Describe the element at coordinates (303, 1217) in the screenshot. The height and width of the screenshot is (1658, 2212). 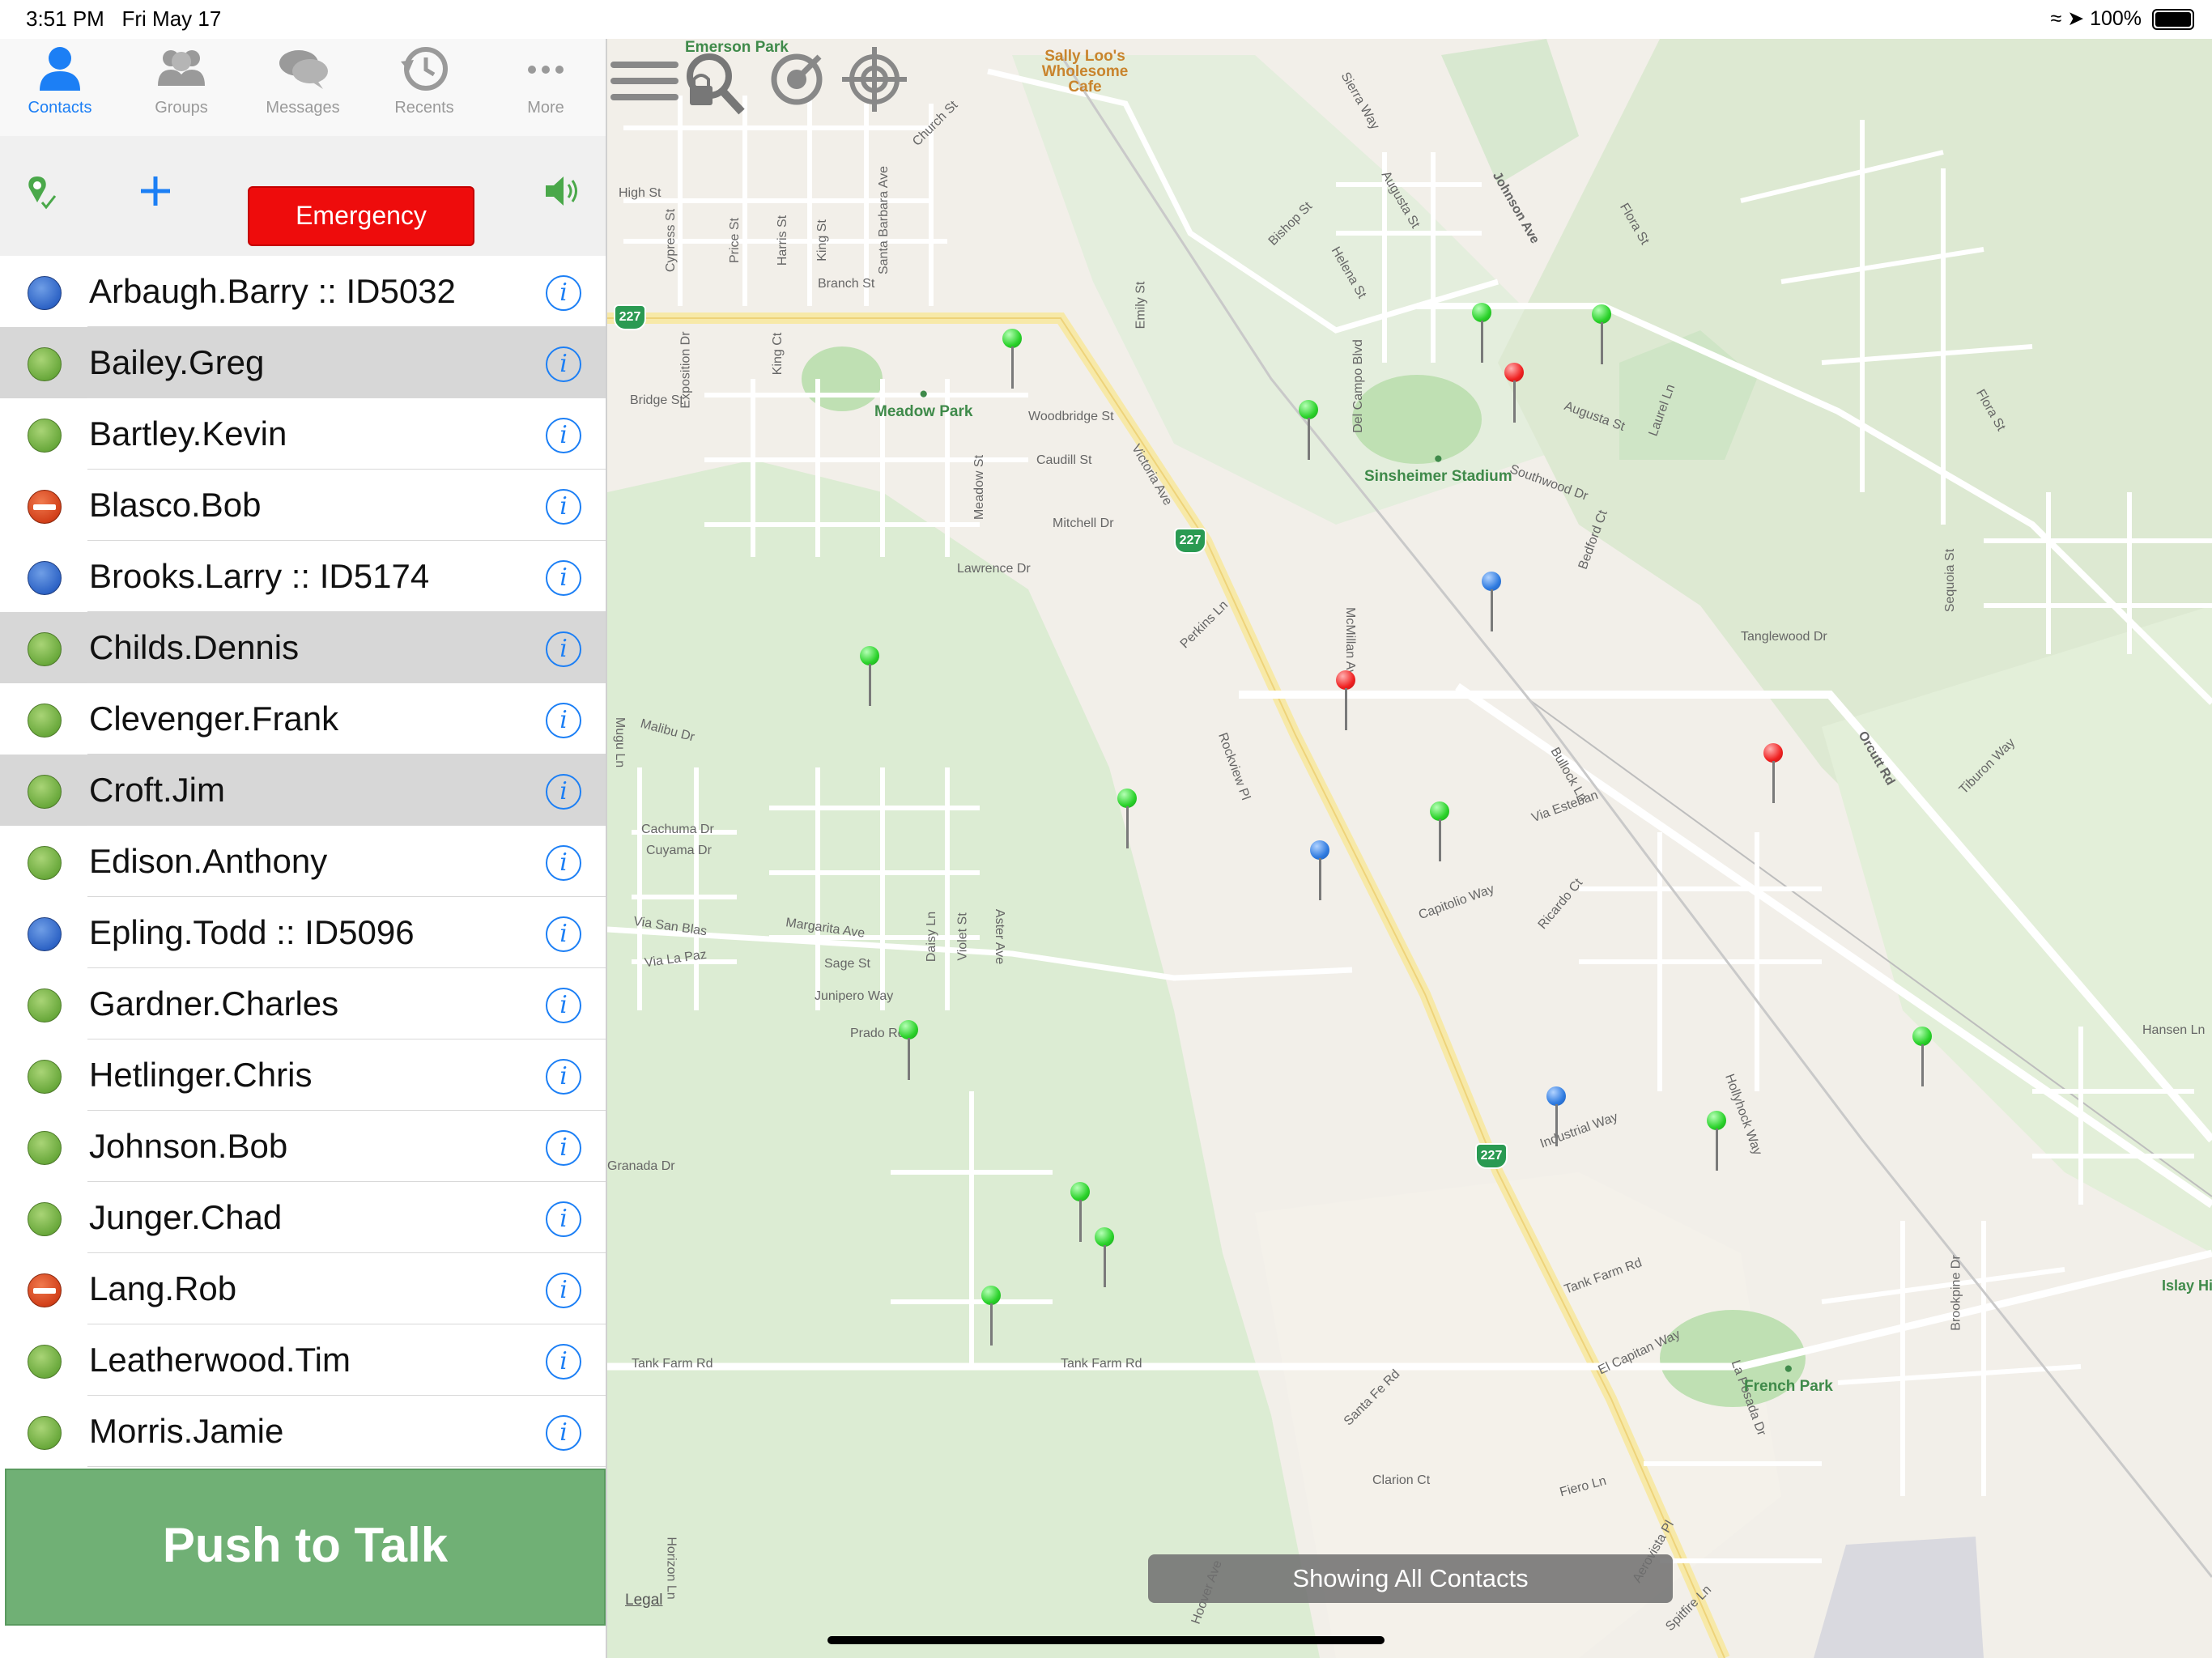
I see `contact-row: Junger.Chad i` at that location.